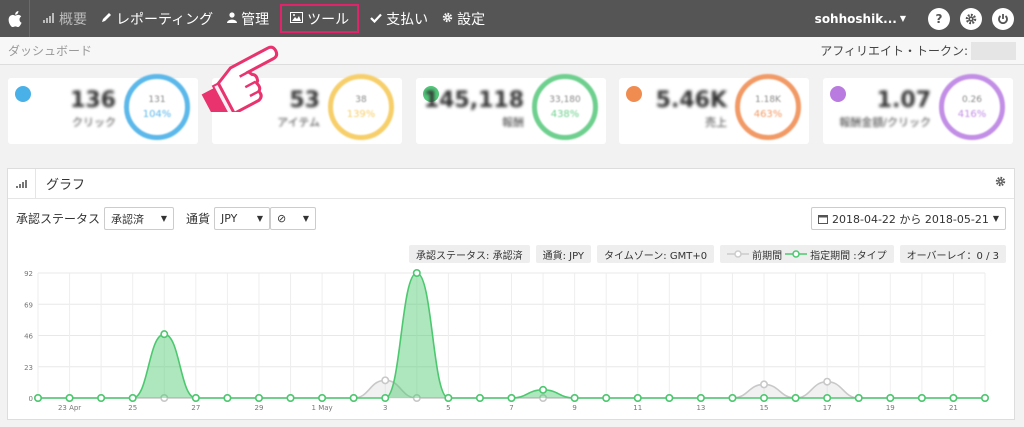 This screenshot has width=1024, height=427. I want to click on nav-payments-label: 支払い, so click(407, 19).